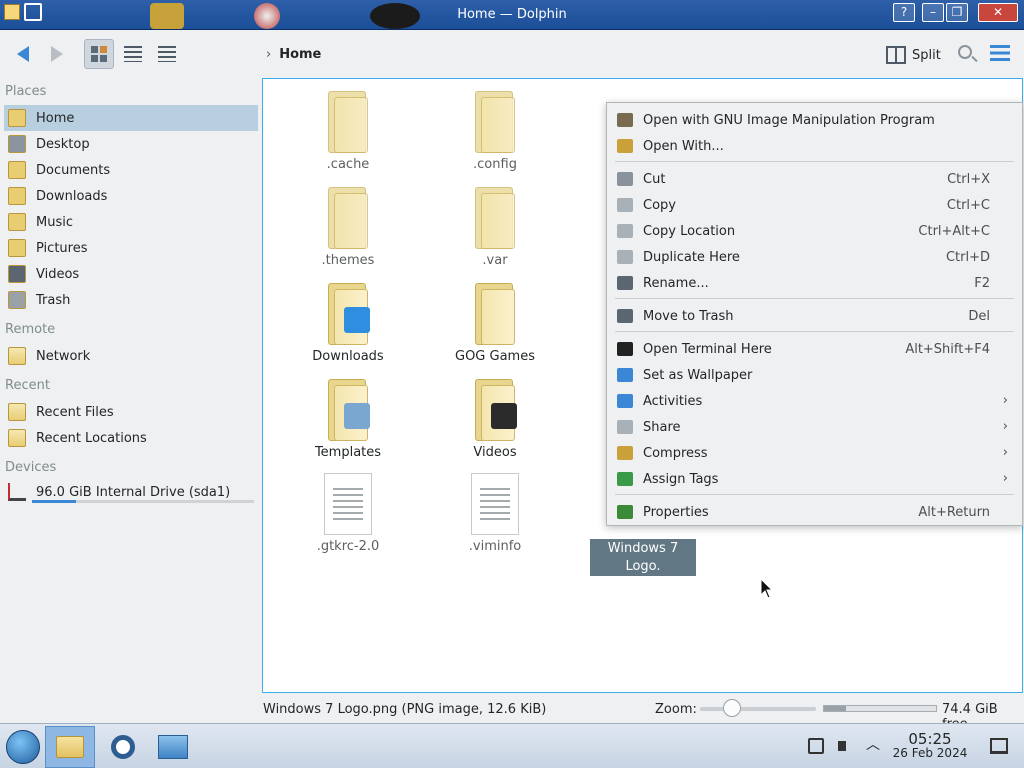 The width and height of the screenshot is (1024, 768). I want to click on menu-item-shortcut: Alt+Shift+F4, so click(947, 349).